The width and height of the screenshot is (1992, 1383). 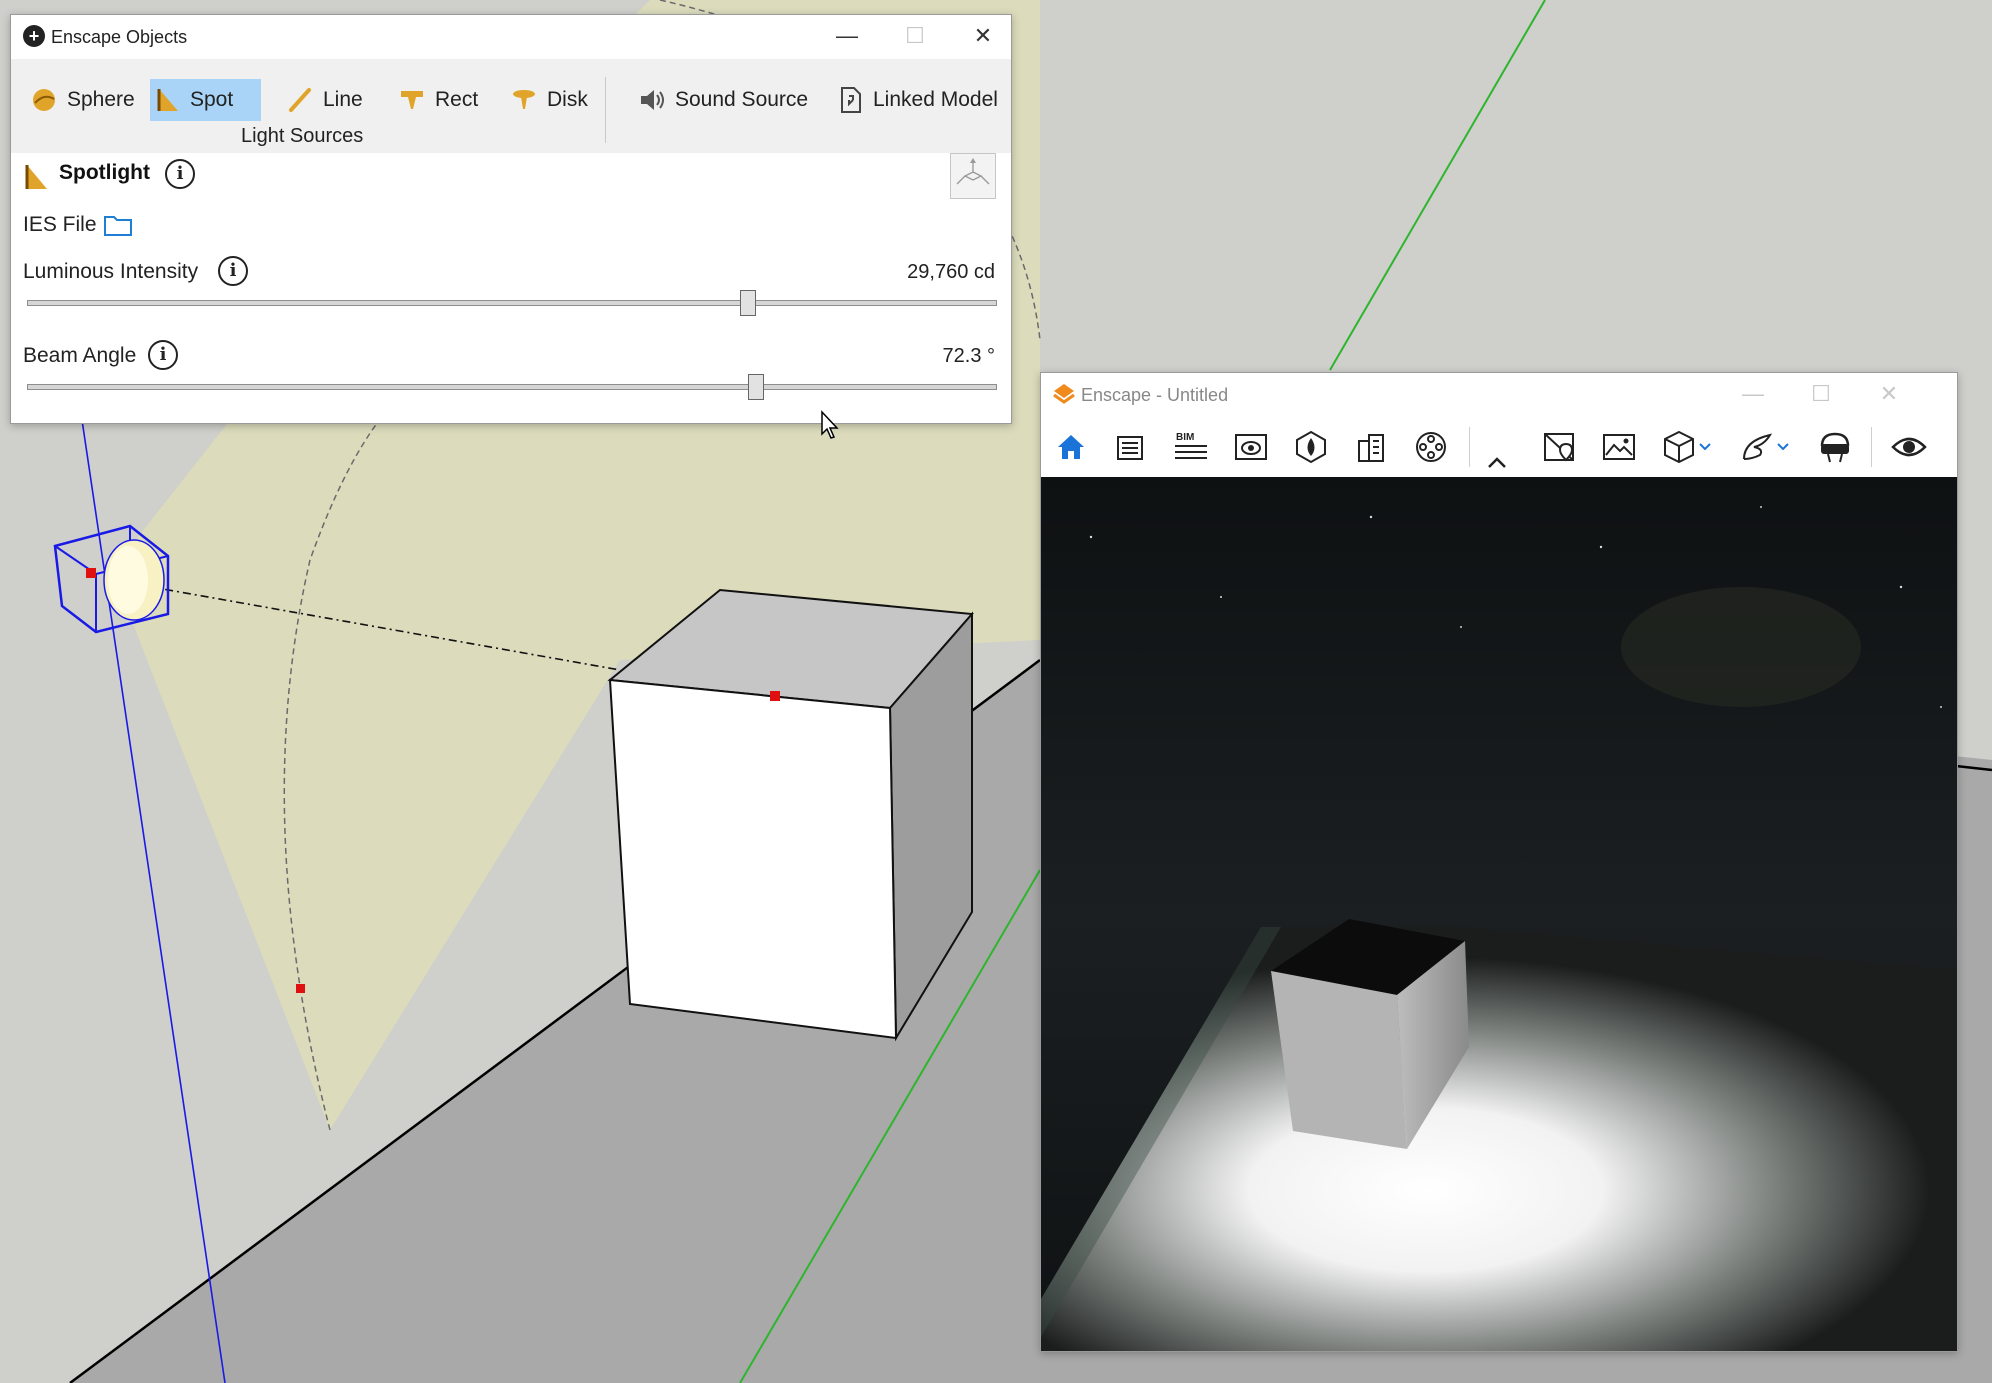 What do you see at coordinates (167, 100) in the screenshot?
I see `spot-light-icon` at bounding box center [167, 100].